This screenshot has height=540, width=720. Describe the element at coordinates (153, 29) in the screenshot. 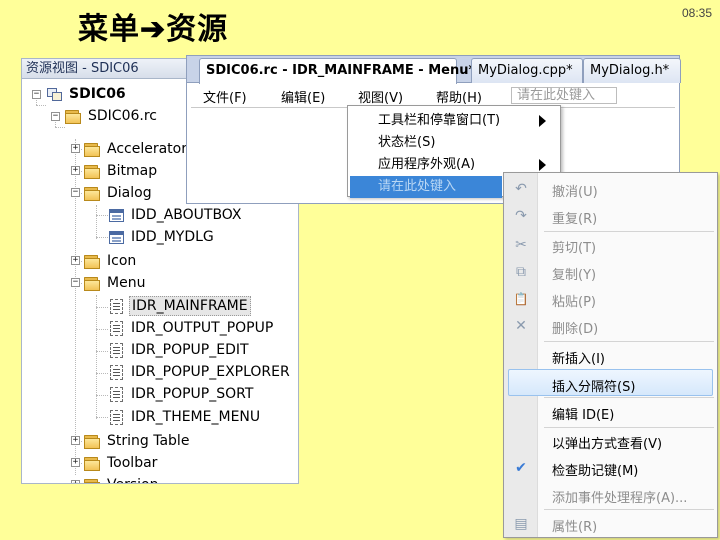

I see `slide-title: 菜单➔资源` at that location.